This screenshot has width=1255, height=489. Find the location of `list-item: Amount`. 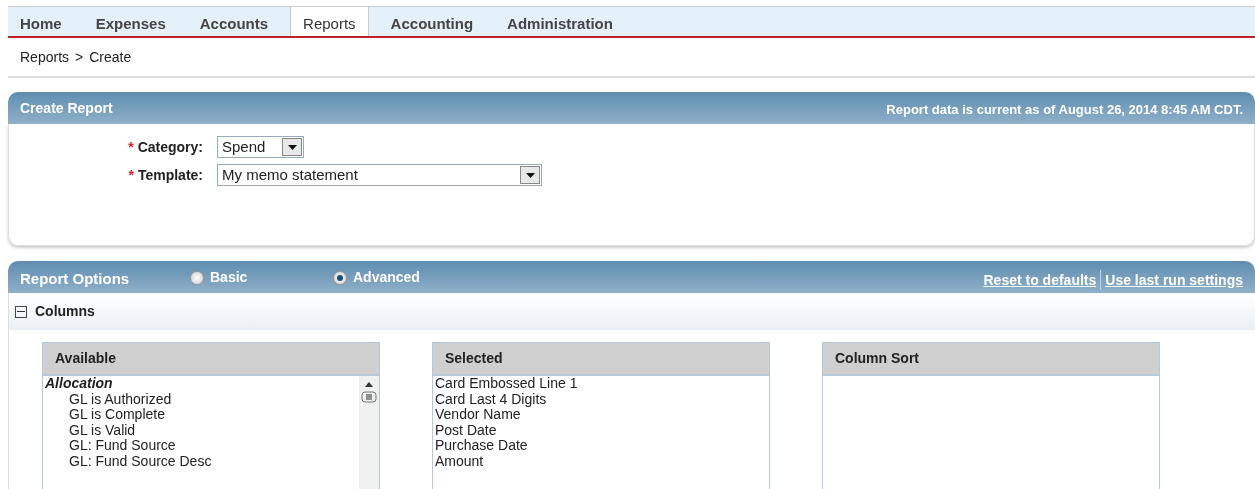

list-item: Amount is located at coordinates (601, 461).